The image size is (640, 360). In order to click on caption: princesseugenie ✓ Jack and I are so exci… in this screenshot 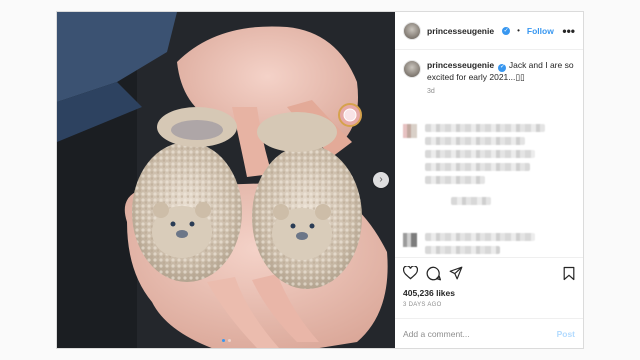, I will do `click(489, 71)`.